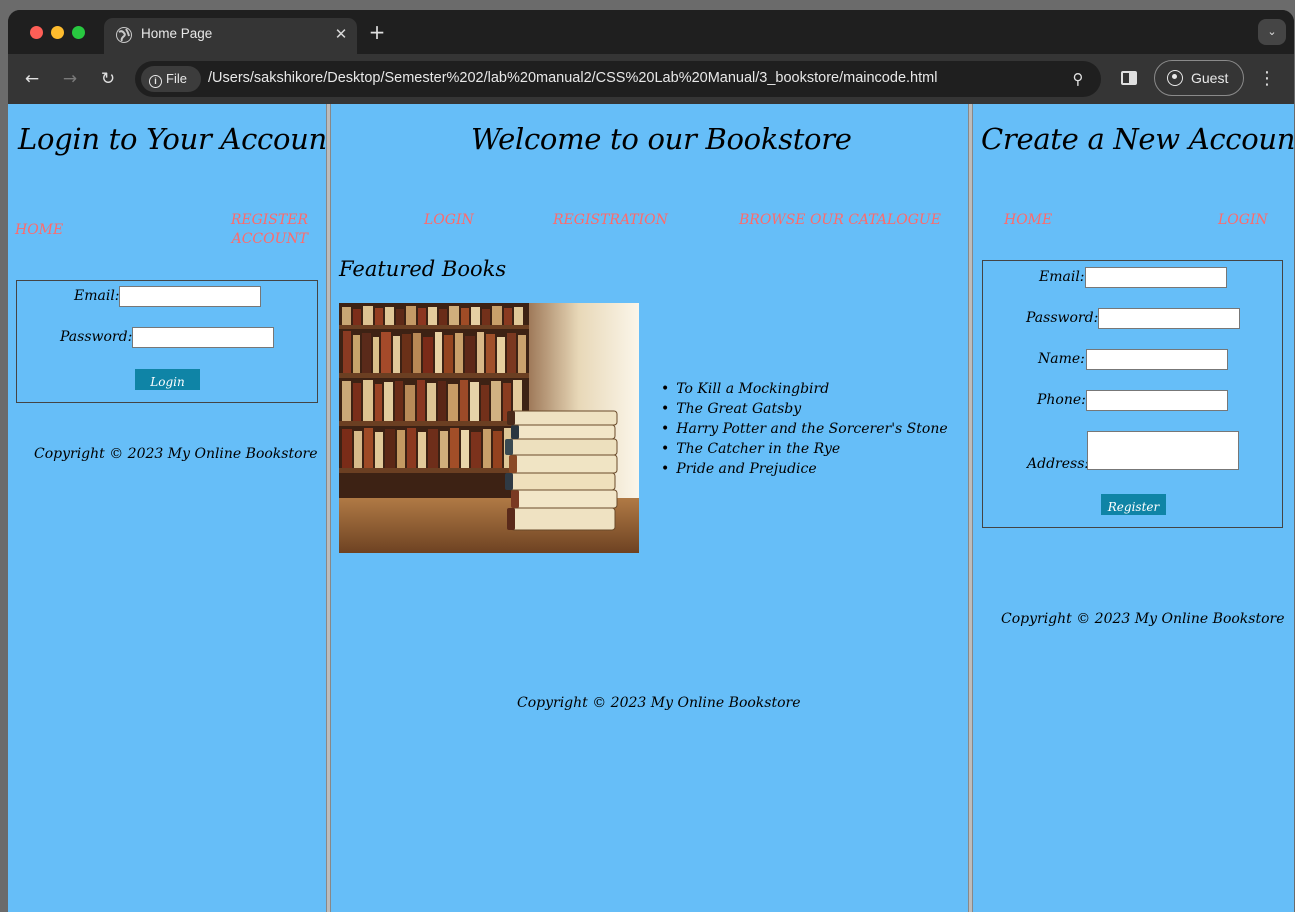 Image resolution: width=1295 pixels, height=912 pixels. Describe the element at coordinates (1157, 359) in the screenshot. I see `register-name-field` at that location.